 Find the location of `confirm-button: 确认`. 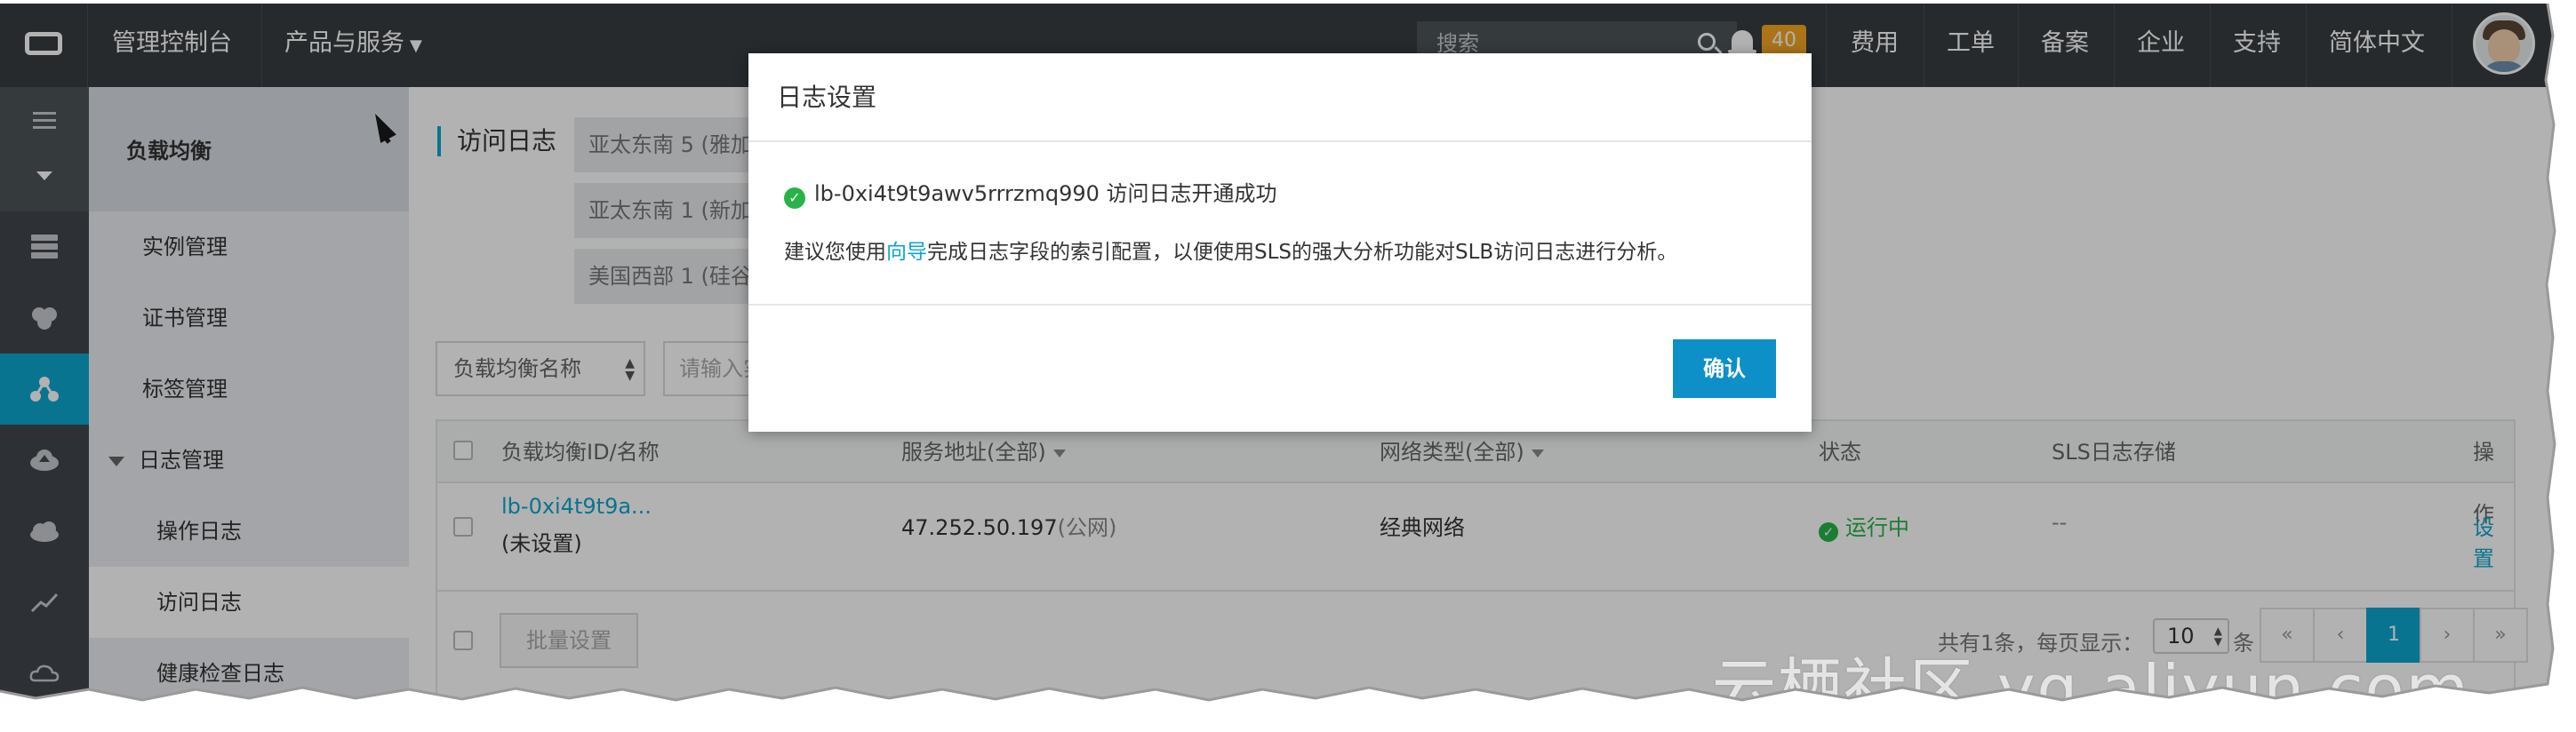

confirm-button: 确认 is located at coordinates (1724, 368).